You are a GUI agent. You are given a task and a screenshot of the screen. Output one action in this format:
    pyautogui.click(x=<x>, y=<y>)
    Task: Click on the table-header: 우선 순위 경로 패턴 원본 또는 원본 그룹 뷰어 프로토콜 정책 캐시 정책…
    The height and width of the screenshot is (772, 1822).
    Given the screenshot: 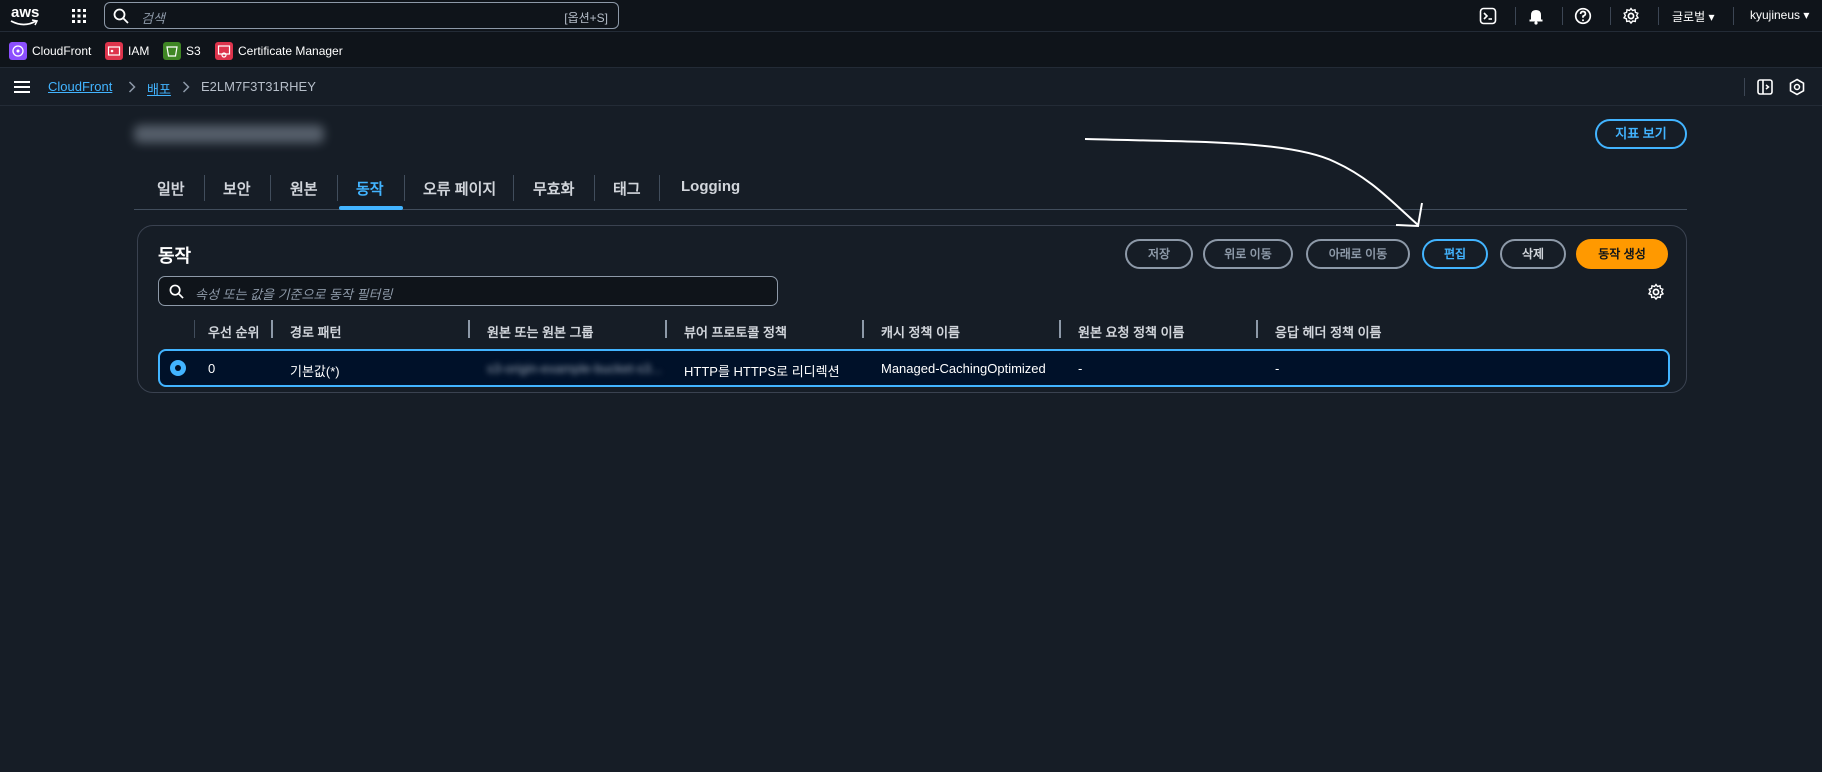 What is the action you would take?
    pyautogui.click(x=914, y=331)
    